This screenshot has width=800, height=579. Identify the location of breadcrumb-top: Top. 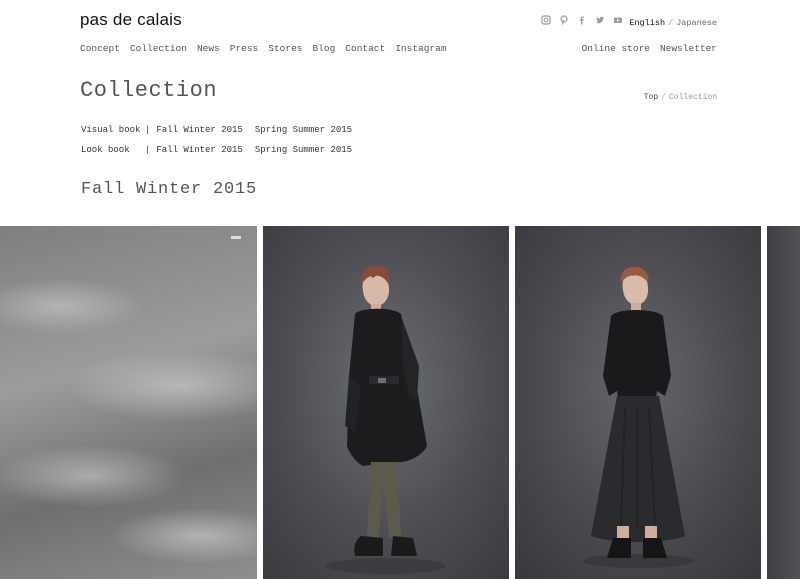
(651, 97).